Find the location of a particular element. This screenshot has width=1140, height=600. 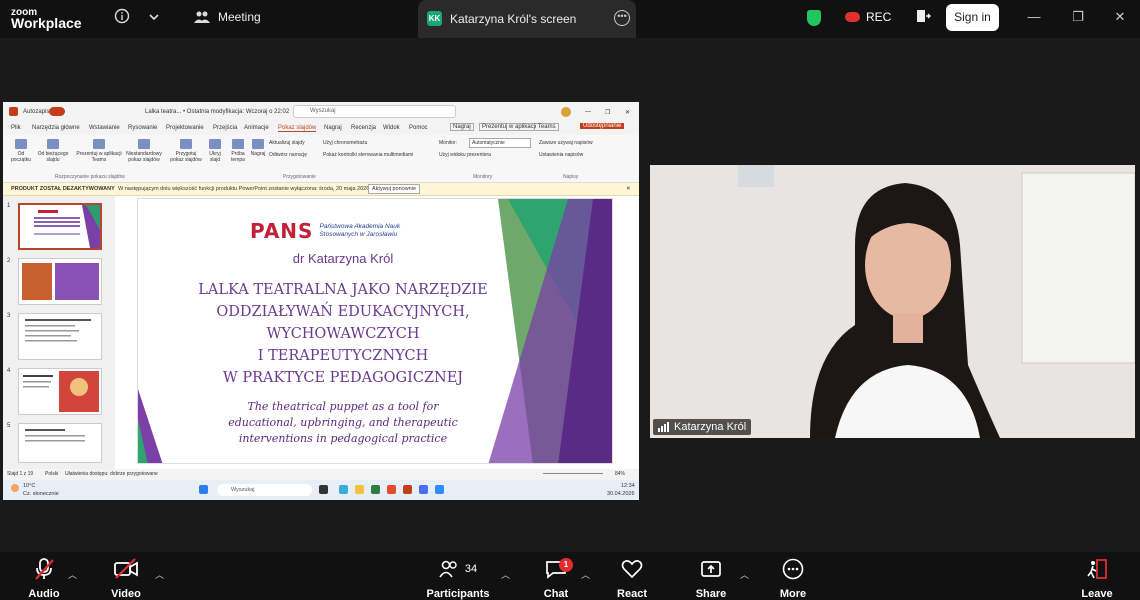

audio-options-chevron-icon: ︿ is located at coordinates (72, 574).